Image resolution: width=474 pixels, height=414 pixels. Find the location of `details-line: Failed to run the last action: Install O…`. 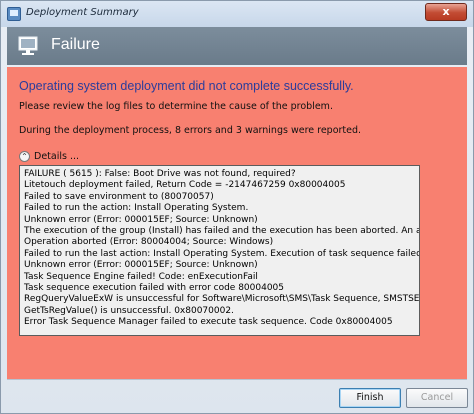

details-line: Failed to run the last action: Install O… is located at coordinates (222, 253).